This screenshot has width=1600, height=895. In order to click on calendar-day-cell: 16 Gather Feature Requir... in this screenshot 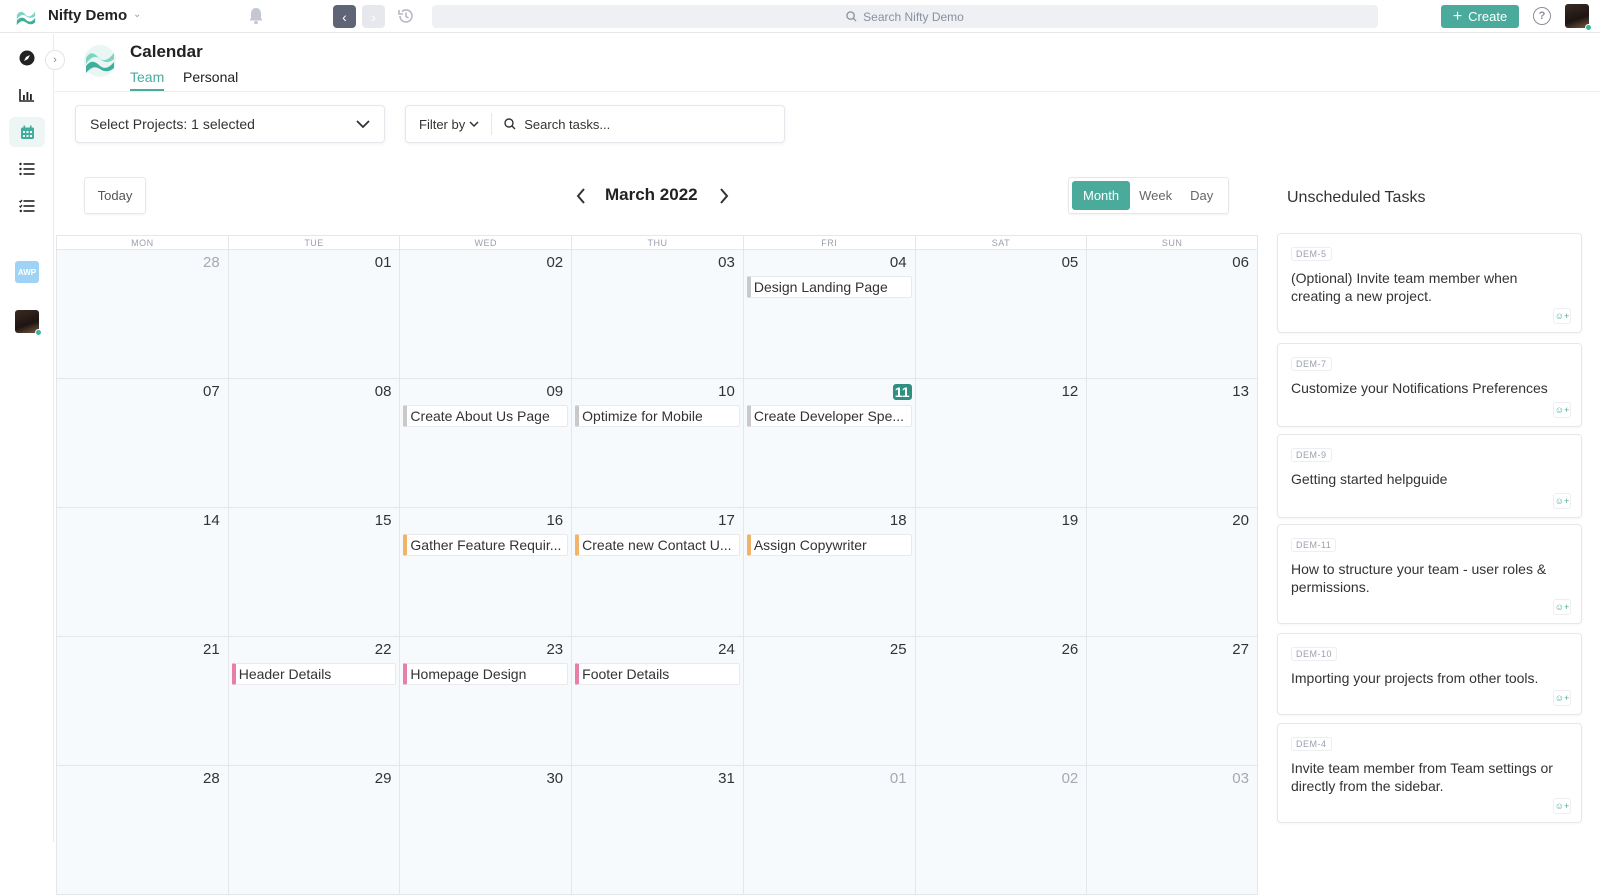, I will do `click(485, 572)`.